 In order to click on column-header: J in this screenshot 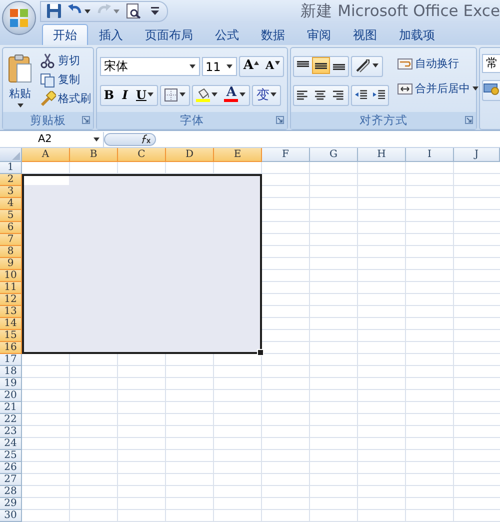, I will do `click(477, 155)`.